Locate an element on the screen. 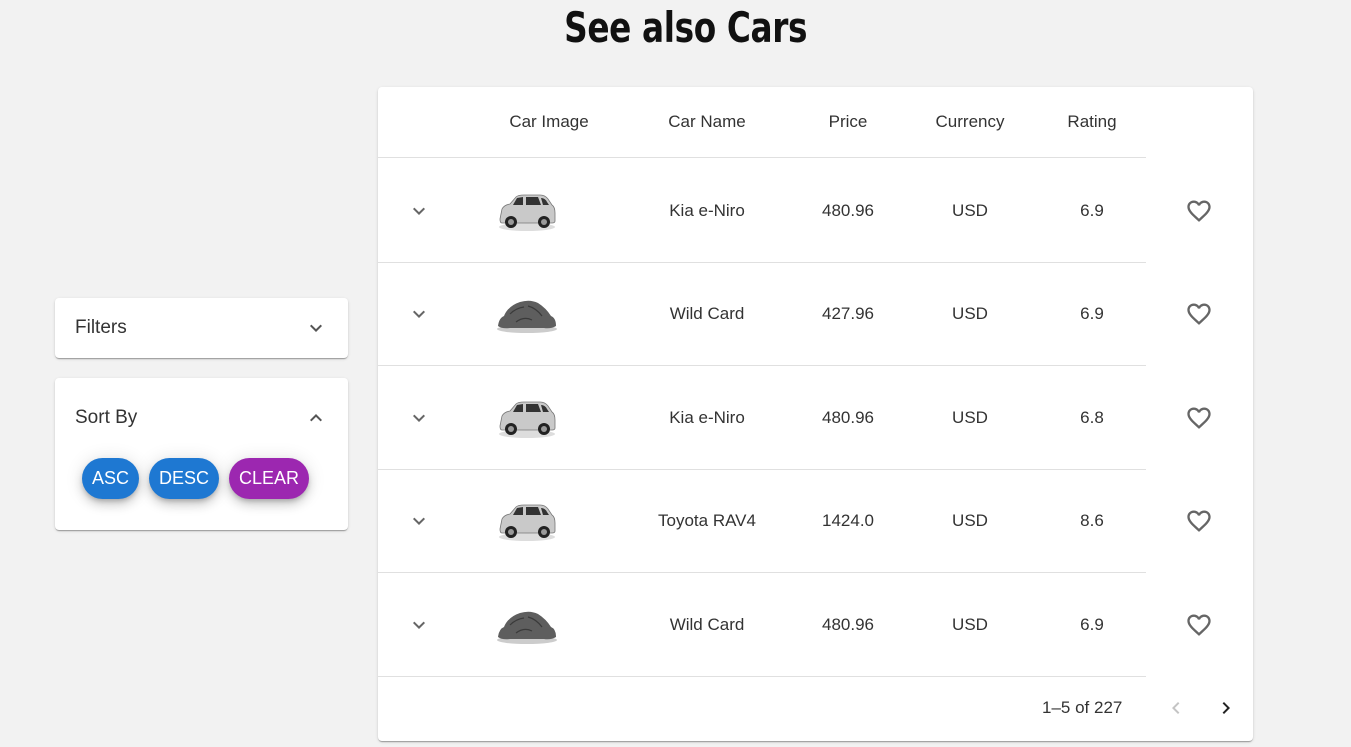 This screenshot has height=747, width=1351. sort-clear-button: CLEAR is located at coordinates (269, 478).